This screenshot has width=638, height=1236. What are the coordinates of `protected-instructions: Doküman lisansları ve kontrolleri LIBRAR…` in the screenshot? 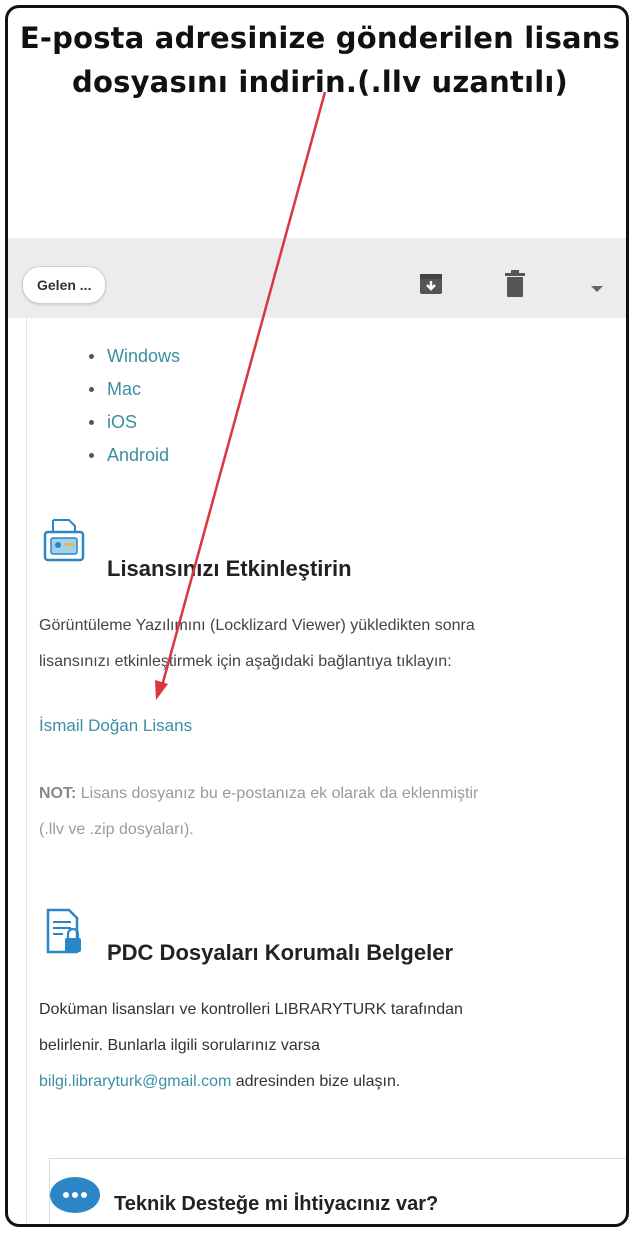 It's located at (251, 1046).